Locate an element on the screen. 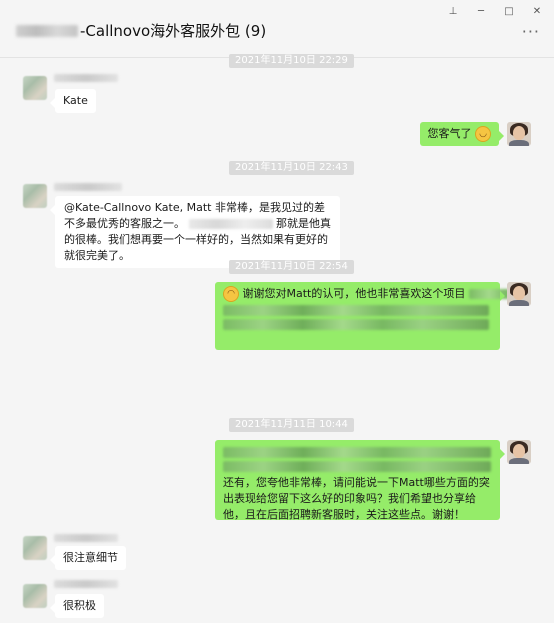 The image size is (554, 623). minimize-button: ─ is located at coordinates (481, 11).